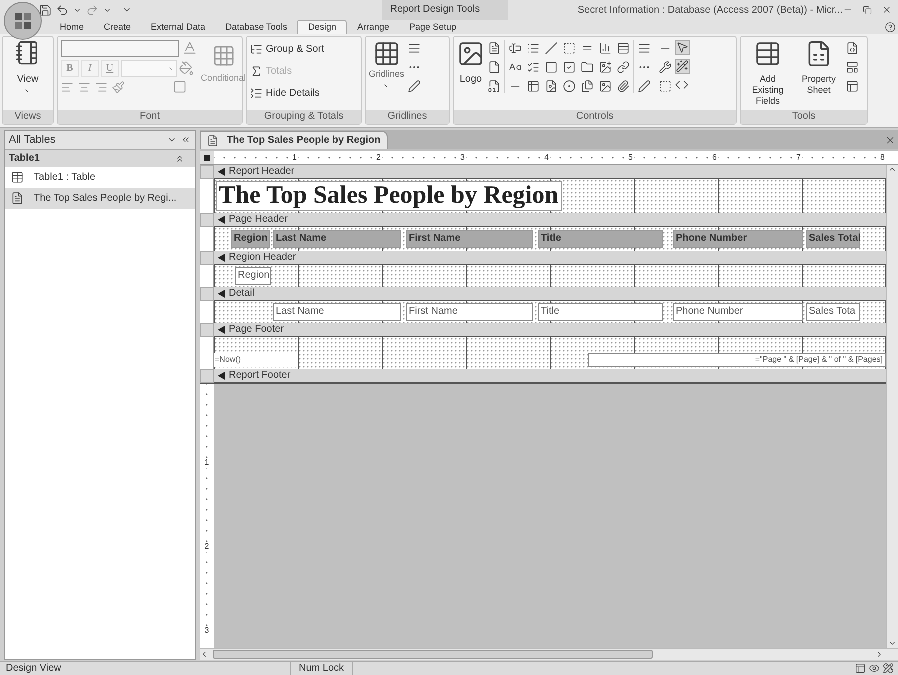 This screenshot has width=898, height=675. I want to click on text-cursor-icon, so click(515, 48).